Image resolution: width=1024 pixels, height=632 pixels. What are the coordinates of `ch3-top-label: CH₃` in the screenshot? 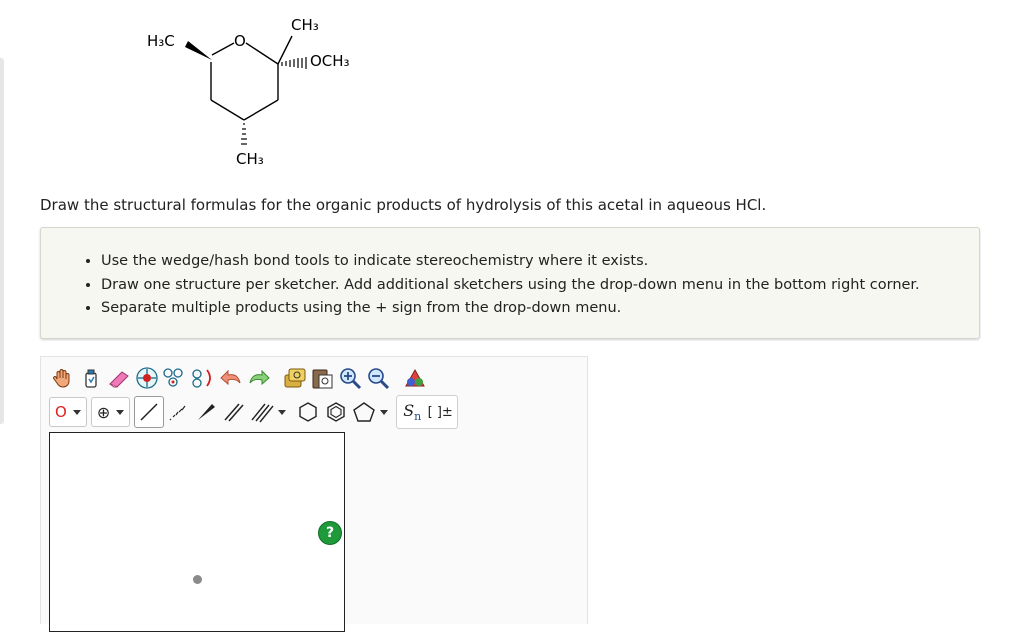 It's located at (305, 25).